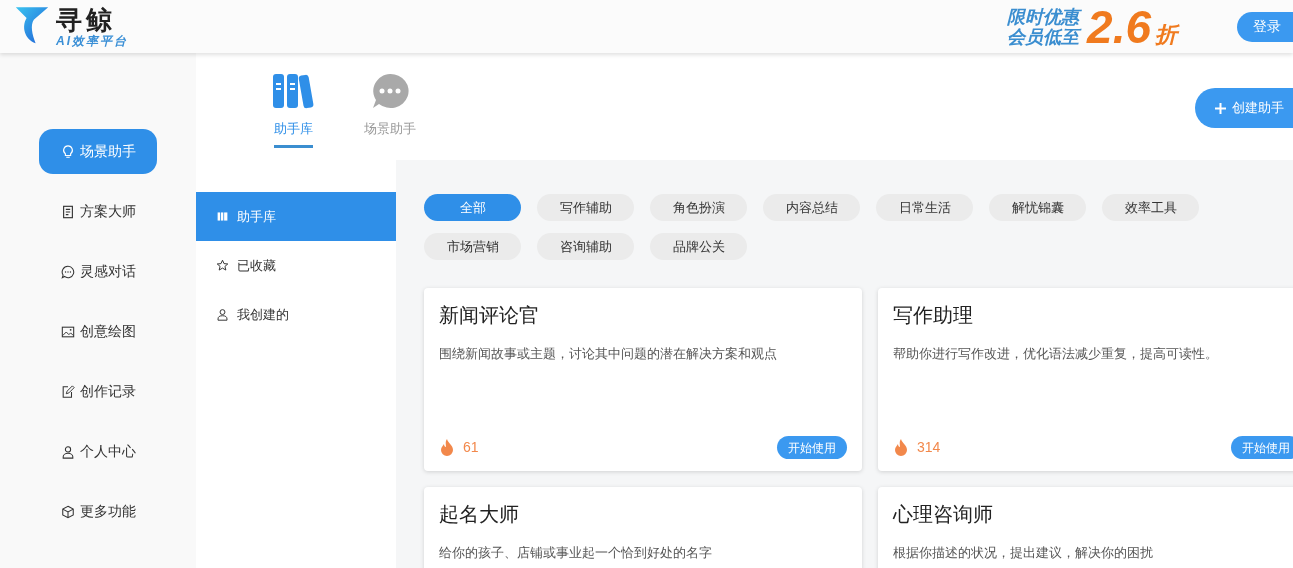 The width and height of the screenshot is (1293, 568). I want to click on book-icon, so click(222, 216).